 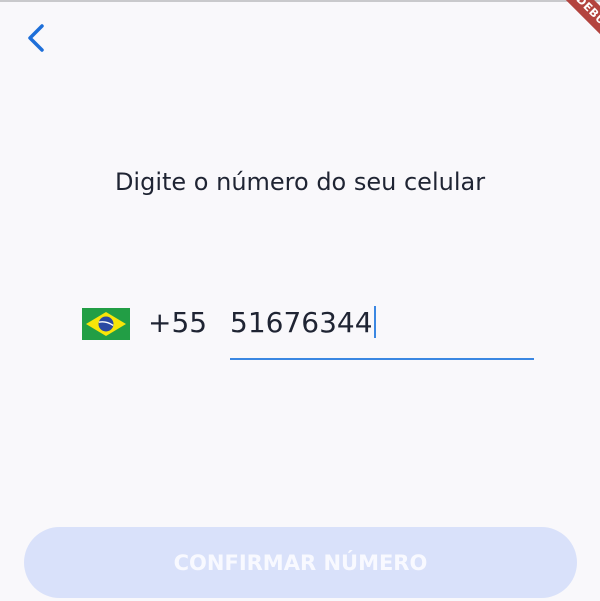 I want to click on phone-row: +55 51676344, so click(x=308, y=330).